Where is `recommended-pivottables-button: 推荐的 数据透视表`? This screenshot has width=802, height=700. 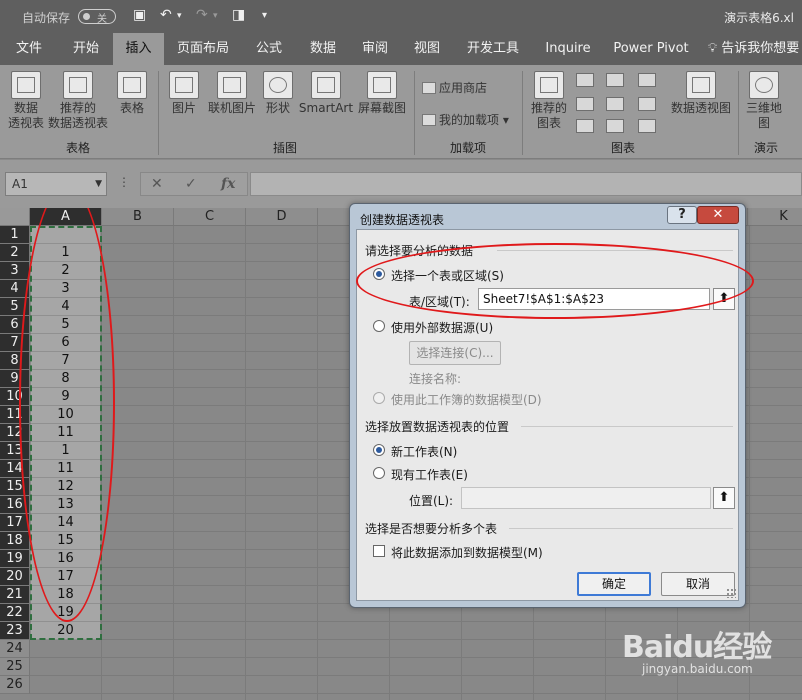
recommended-pivottables-button: 推荐的 数据透视表 is located at coordinates (78, 101).